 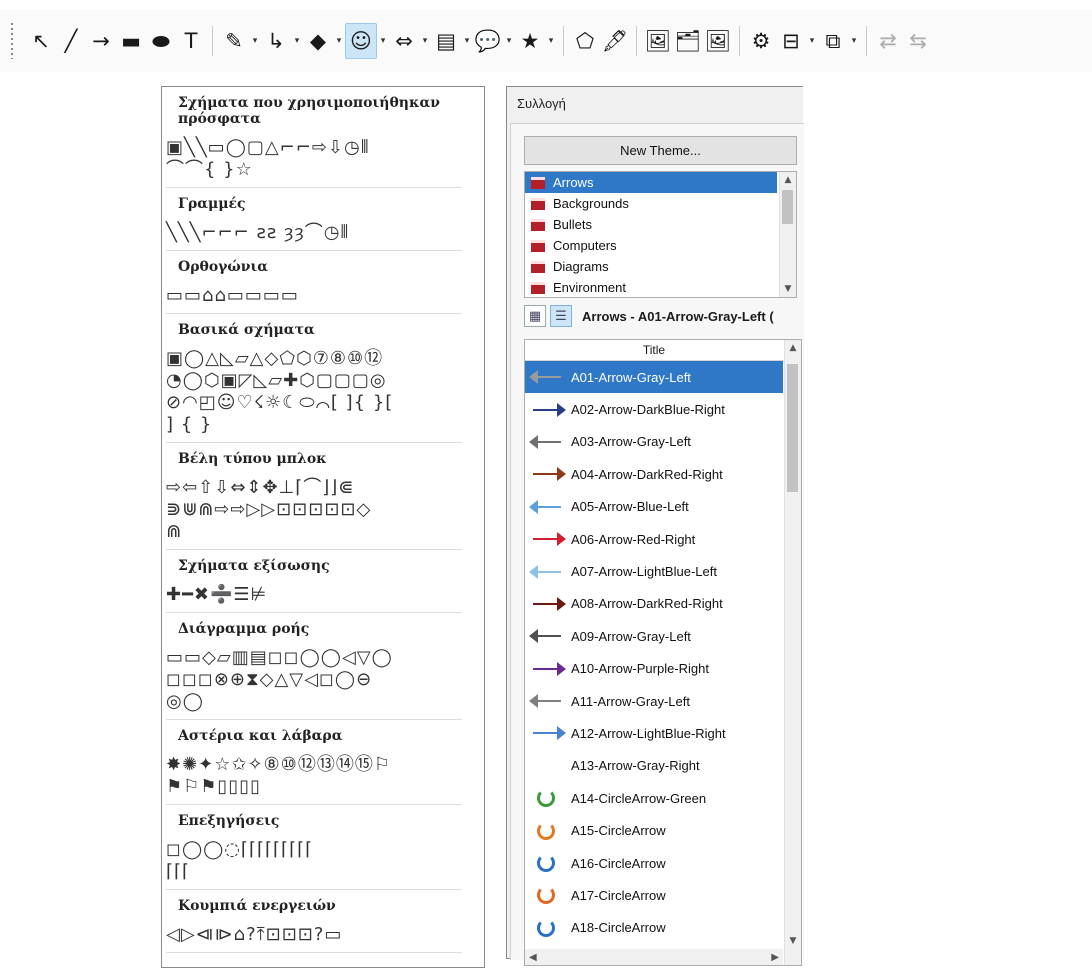 I want to click on theme-list-scrollbar: ▲ ▼, so click(x=787, y=234).